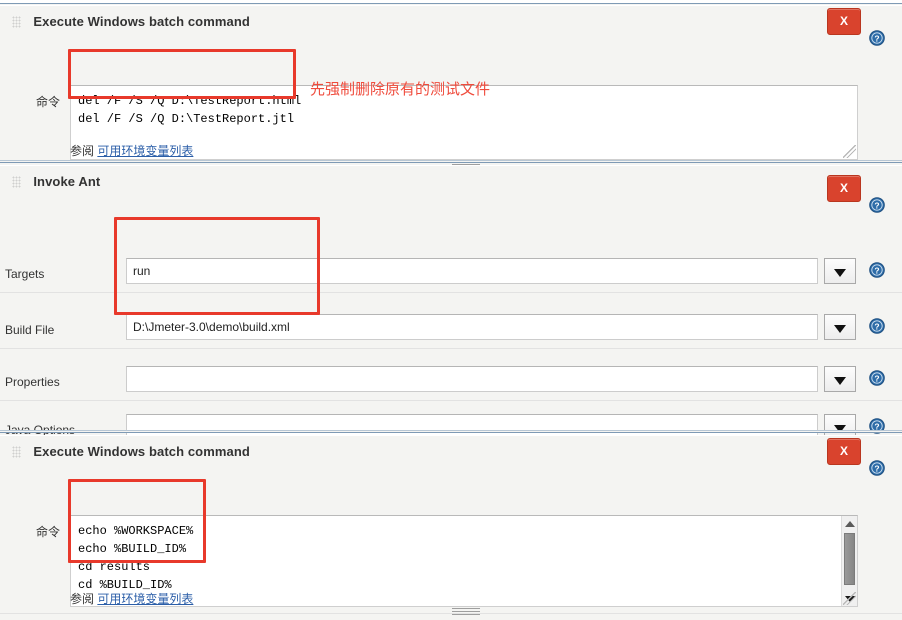 The width and height of the screenshot is (902, 620). I want to click on section-title: Invoke Ant, so click(67, 182).